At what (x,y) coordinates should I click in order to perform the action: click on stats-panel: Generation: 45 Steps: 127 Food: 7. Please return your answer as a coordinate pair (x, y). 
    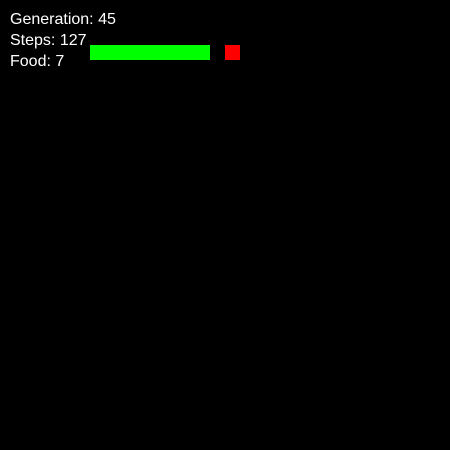
    Looking at the image, I should click on (63, 40).